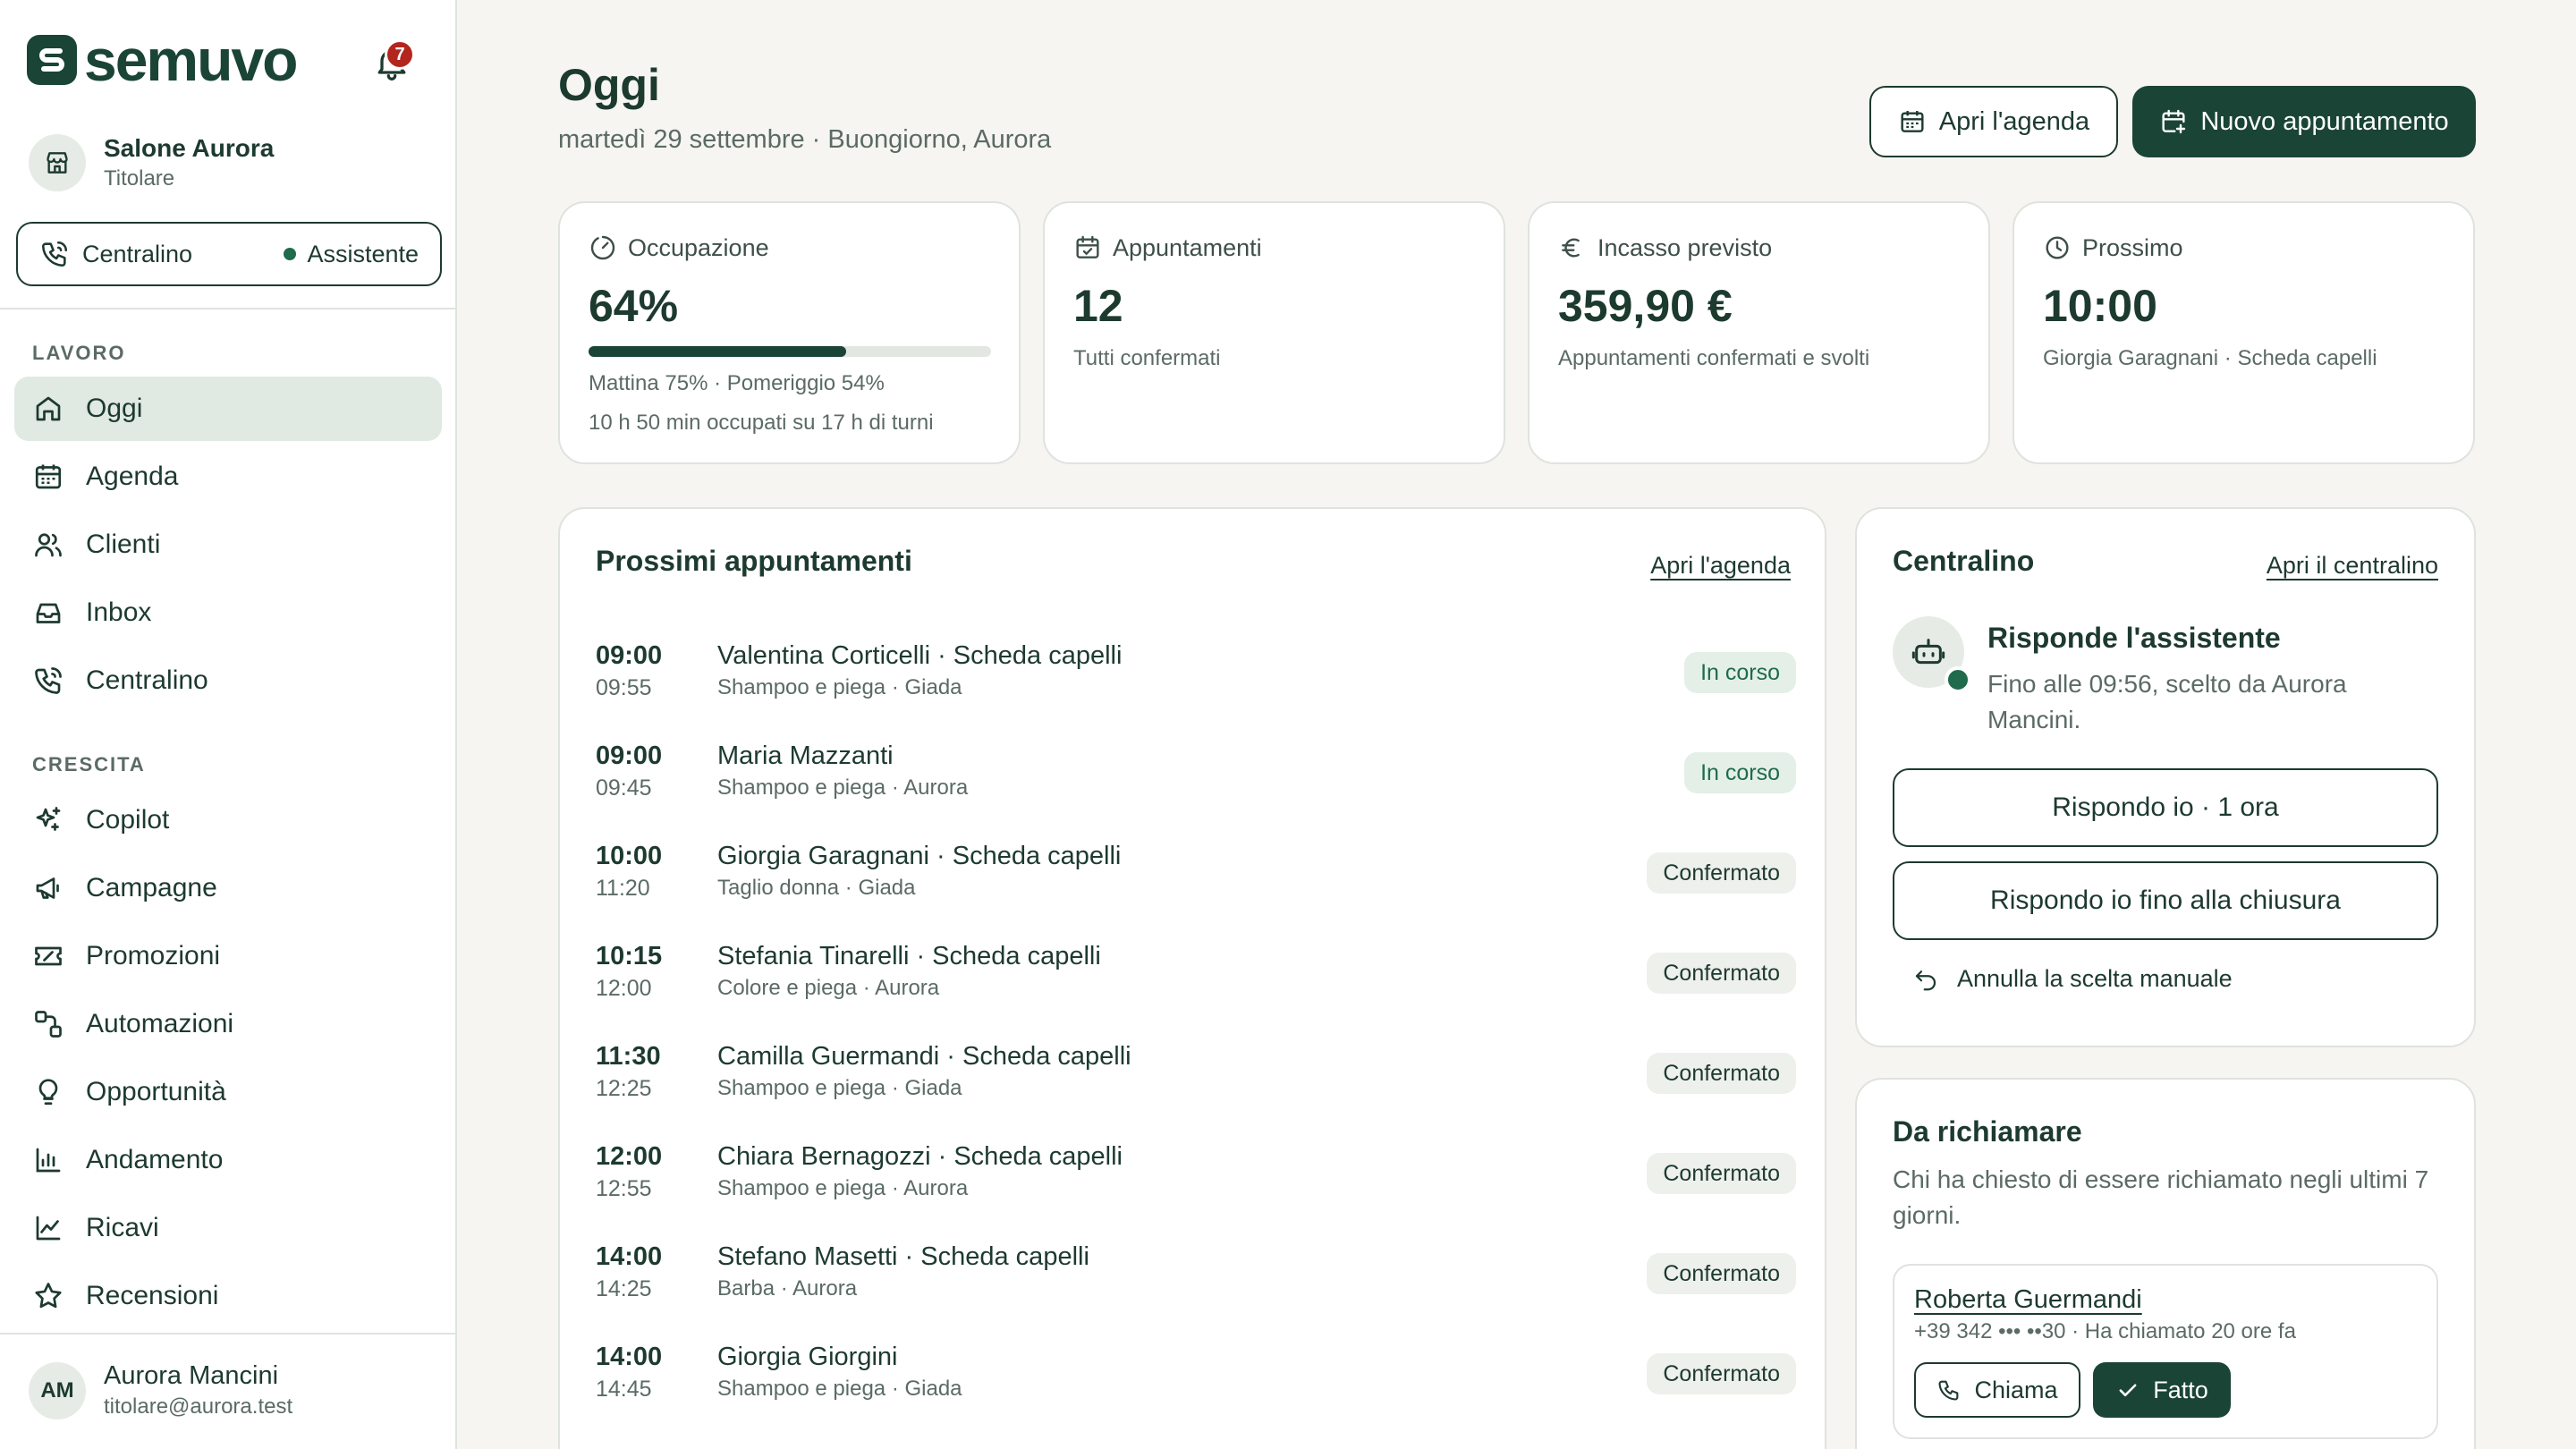  What do you see at coordinates (839, 687) in the screenshot?
I see `appointment-detail: Shampoo e piega · Giada` at bounding box center [839, 687].